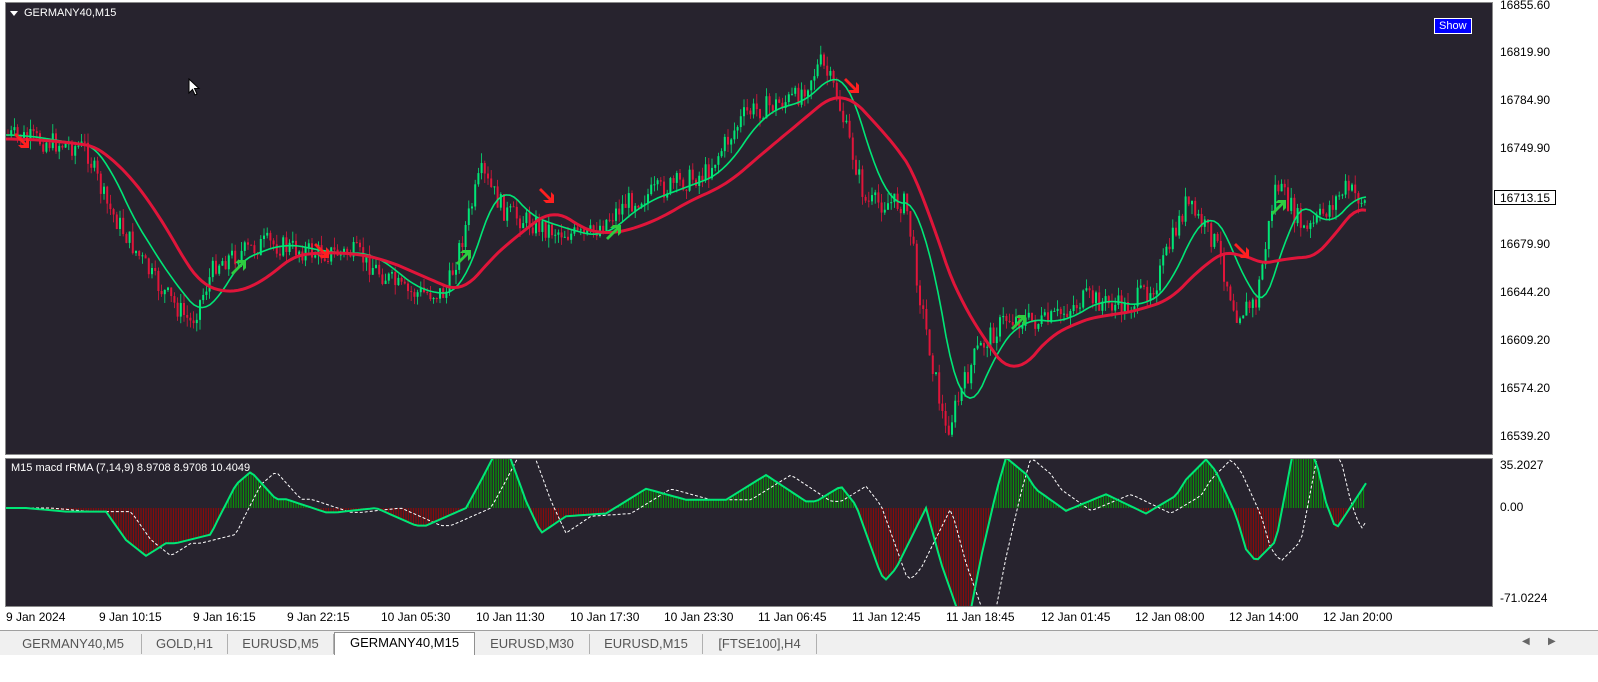 This screenshot has width=1598, height=682. I want to click on price-axis-label: 16679.90, so click(1525, 244).